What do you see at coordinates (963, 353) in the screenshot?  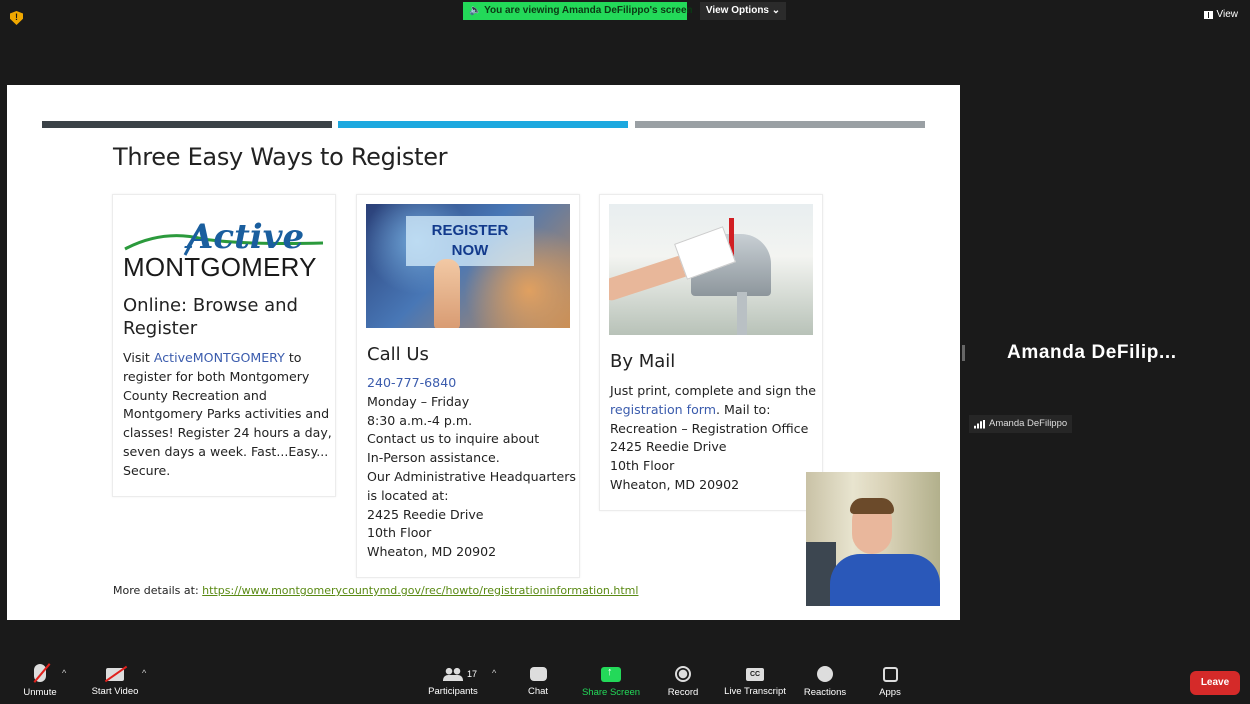 I see `panel-resize-handle` at bounding box center [963, 353].